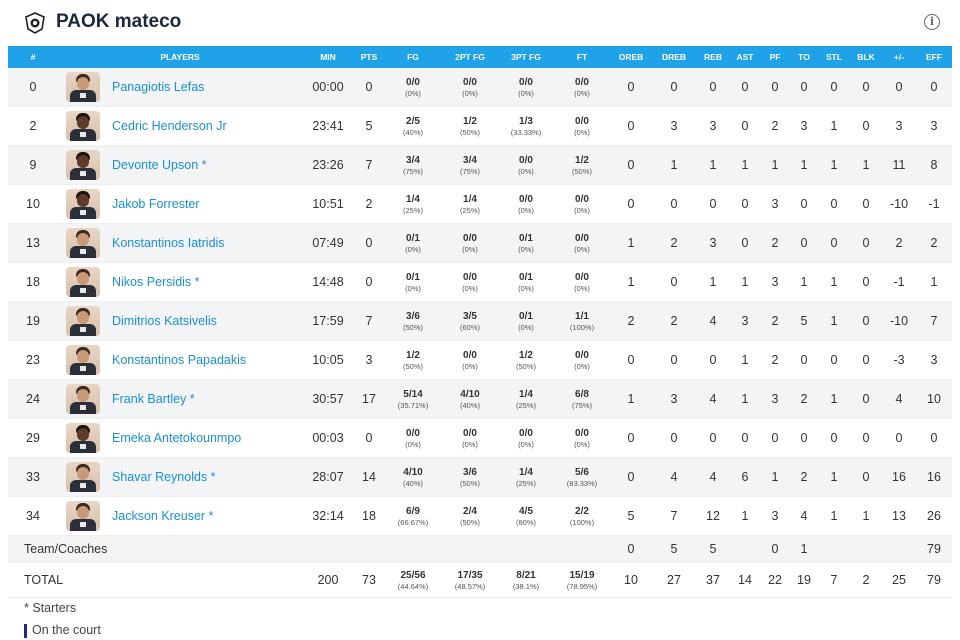 Image resolution: width=960 pixels, height=640 pixels. What do you see at coordinates (328, 516) in the screenshot?
I see `minutes: 32:14` at bounding box center [328, 516].